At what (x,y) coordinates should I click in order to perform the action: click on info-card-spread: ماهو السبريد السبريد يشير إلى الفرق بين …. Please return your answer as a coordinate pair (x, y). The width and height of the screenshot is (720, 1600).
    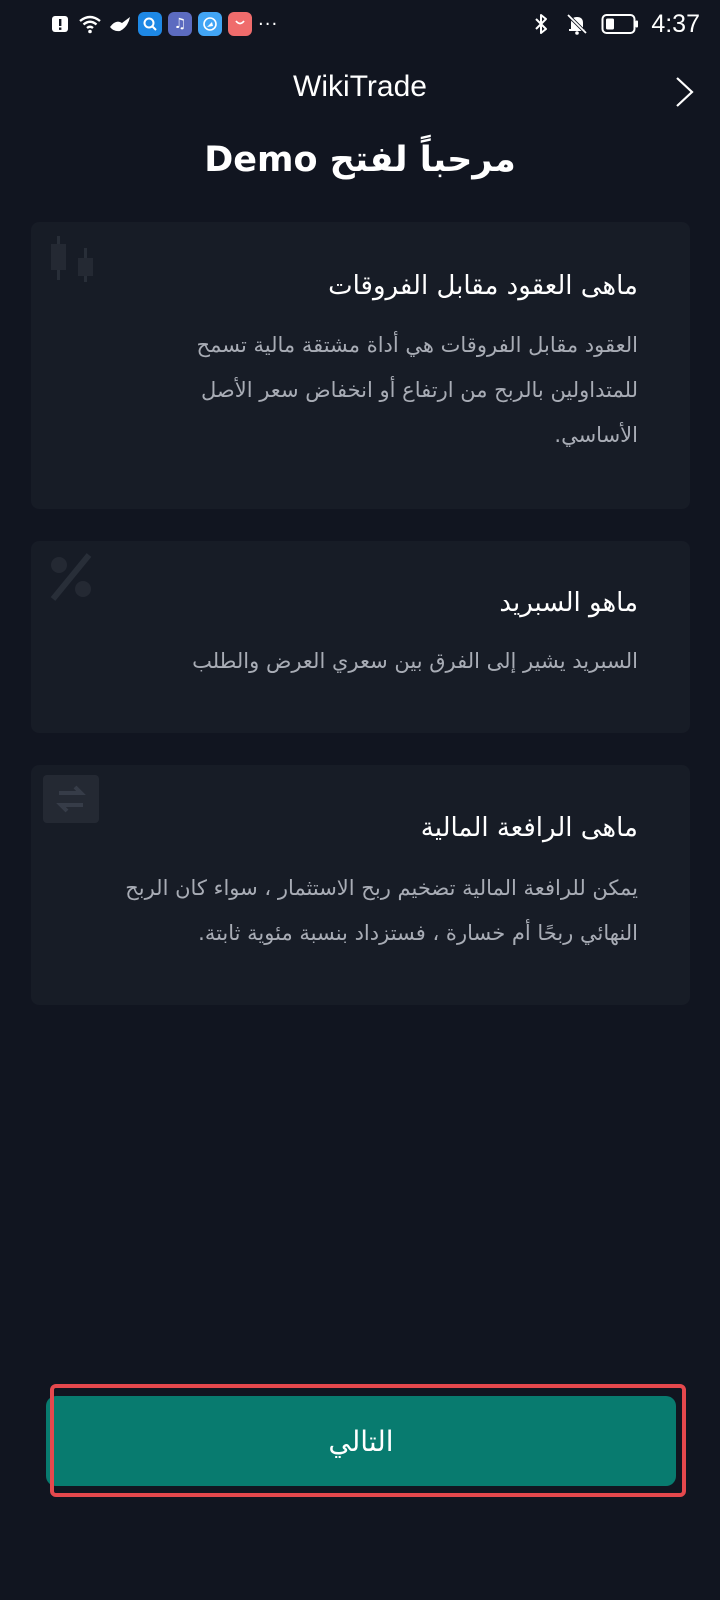
    Looking at the image, I should click on (360, 637).